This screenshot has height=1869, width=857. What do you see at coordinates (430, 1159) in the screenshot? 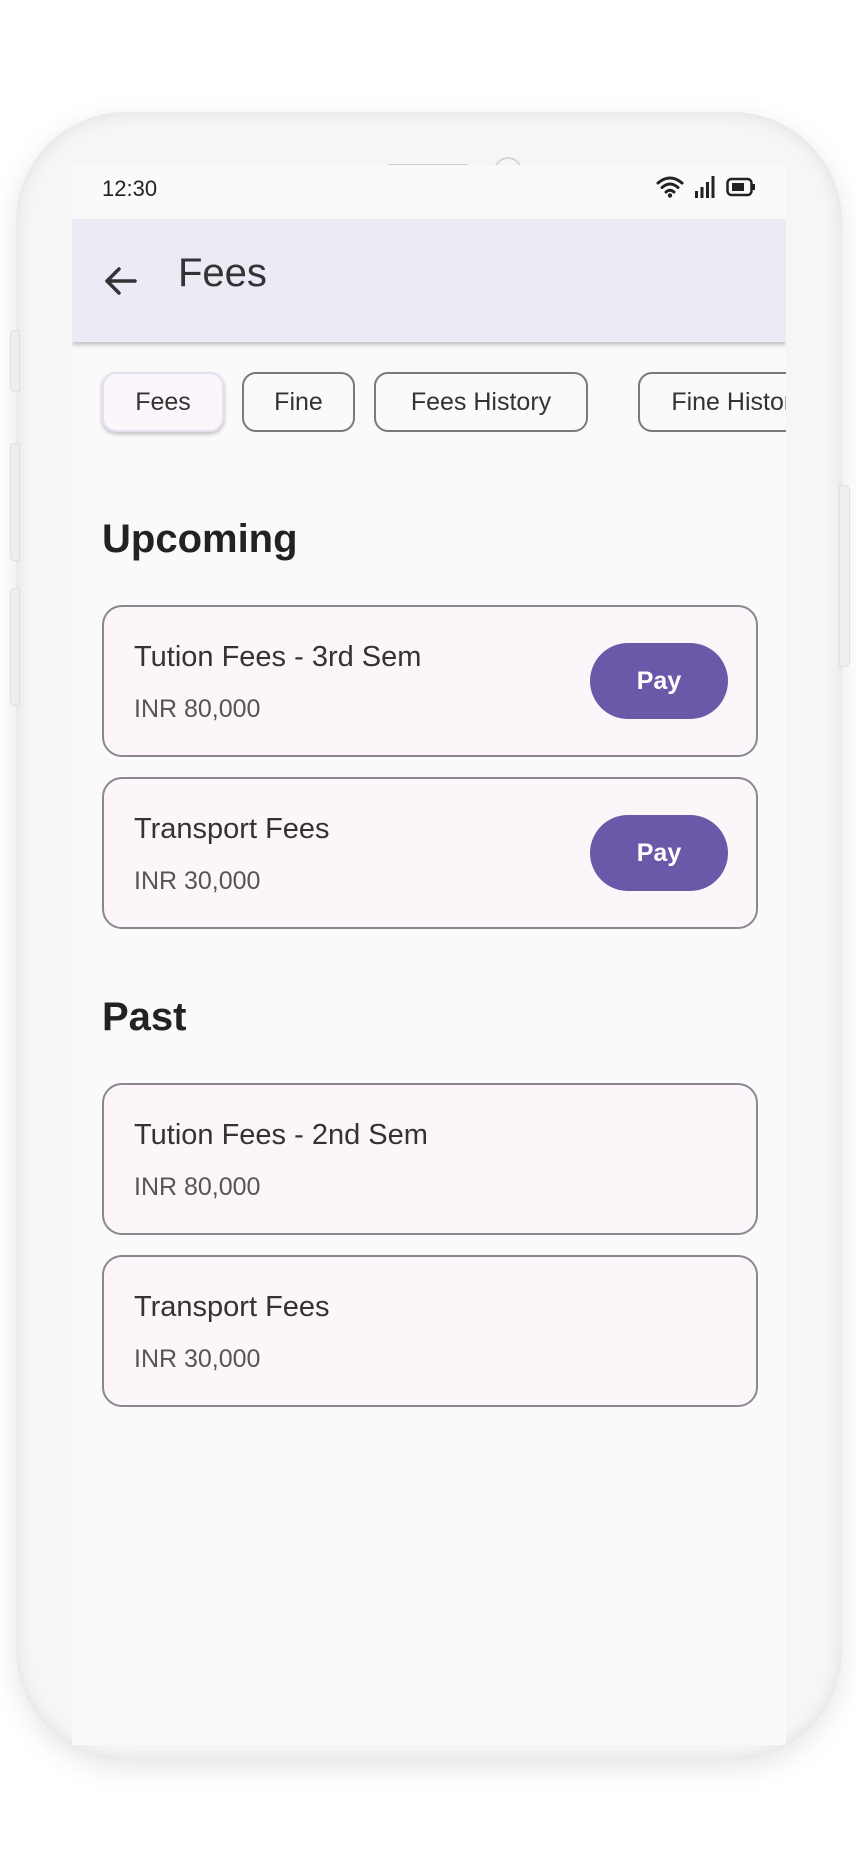
I see `fee-card: Tution Fees - 2nd Sem INR 80,000` at bounding box center [430, 1159].